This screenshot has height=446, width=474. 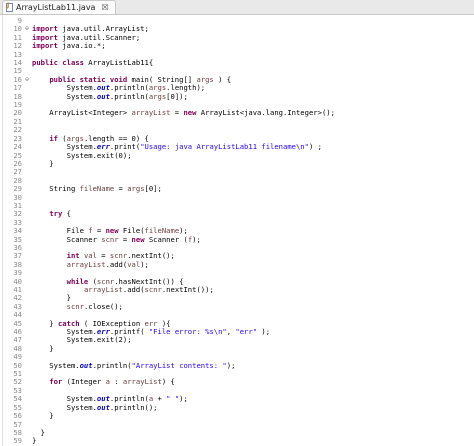 What do you see at coordinates (237, 45) in the screenshot?
I see `code-line: 12 import java.io.*;` at bounding box center [237, 45].